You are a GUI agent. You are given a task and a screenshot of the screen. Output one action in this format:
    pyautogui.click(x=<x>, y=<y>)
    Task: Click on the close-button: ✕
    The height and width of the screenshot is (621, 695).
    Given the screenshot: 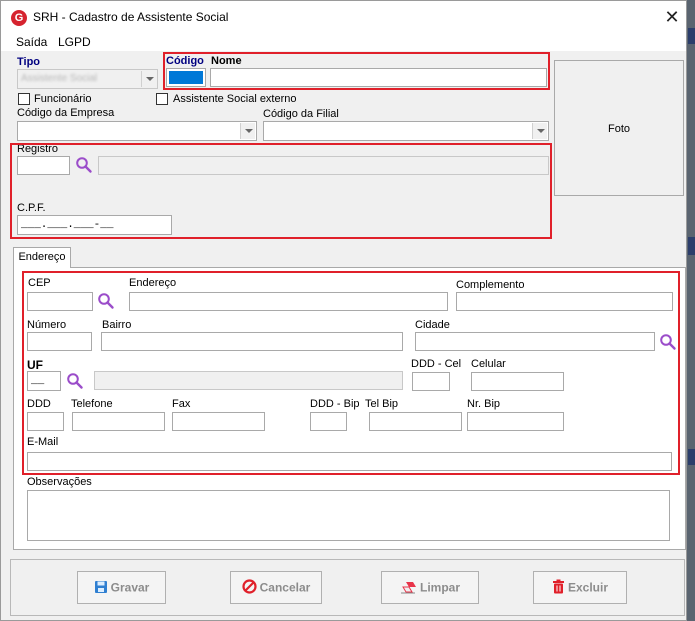 What is the action you would take?
    pyautogui.click(x=671, y=17)
    